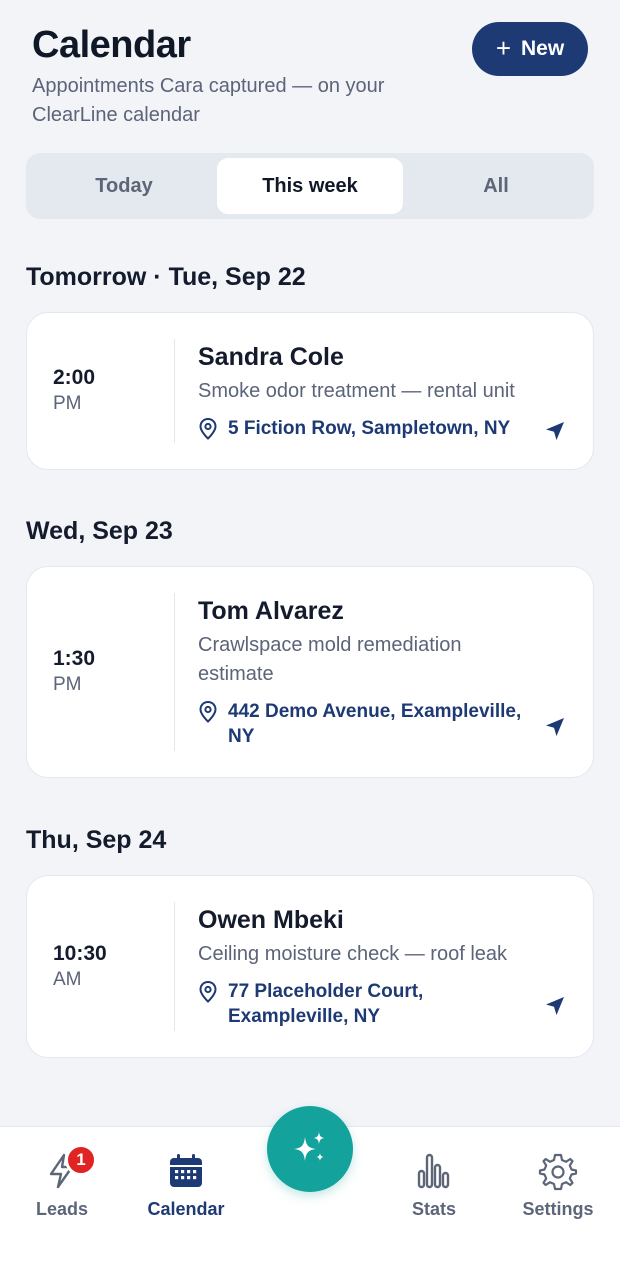  I want to click on nav-item-settings: Settings, so click(558, 1185).